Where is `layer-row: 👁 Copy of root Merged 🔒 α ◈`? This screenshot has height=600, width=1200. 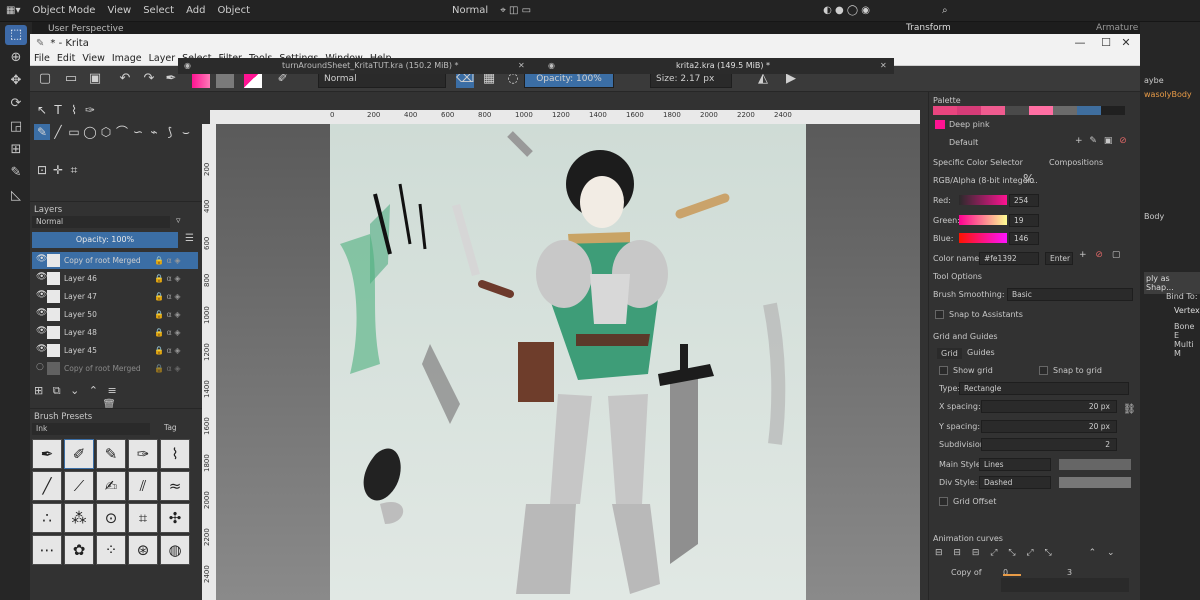
layer-row: 👁 Copy of root Merged 🔒 α ◈ is located at coordinates (115, 260).